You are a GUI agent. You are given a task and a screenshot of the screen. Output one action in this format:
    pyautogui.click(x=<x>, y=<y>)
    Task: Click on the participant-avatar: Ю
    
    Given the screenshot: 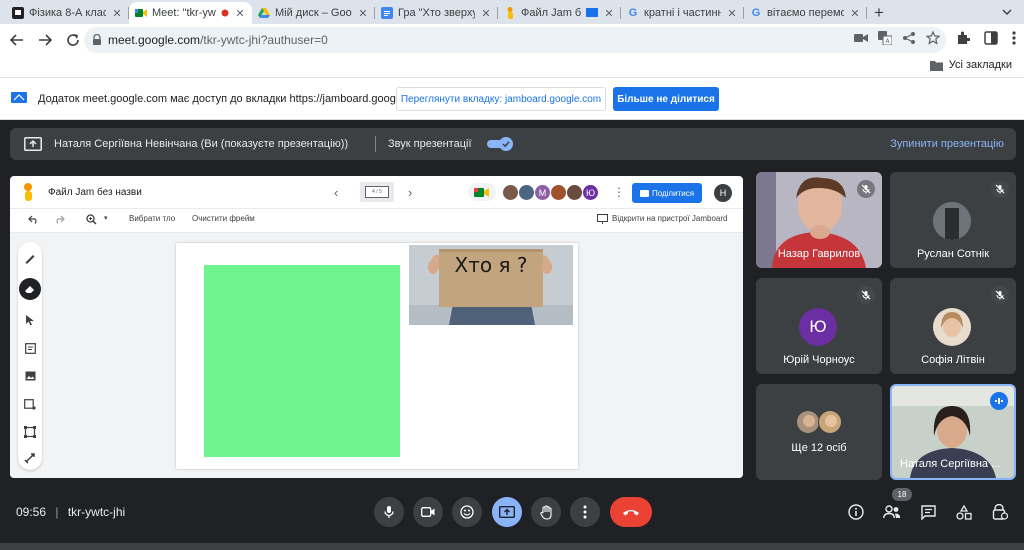 What is the action you would take?
    pyautogui.click(x=818, y=327)
    